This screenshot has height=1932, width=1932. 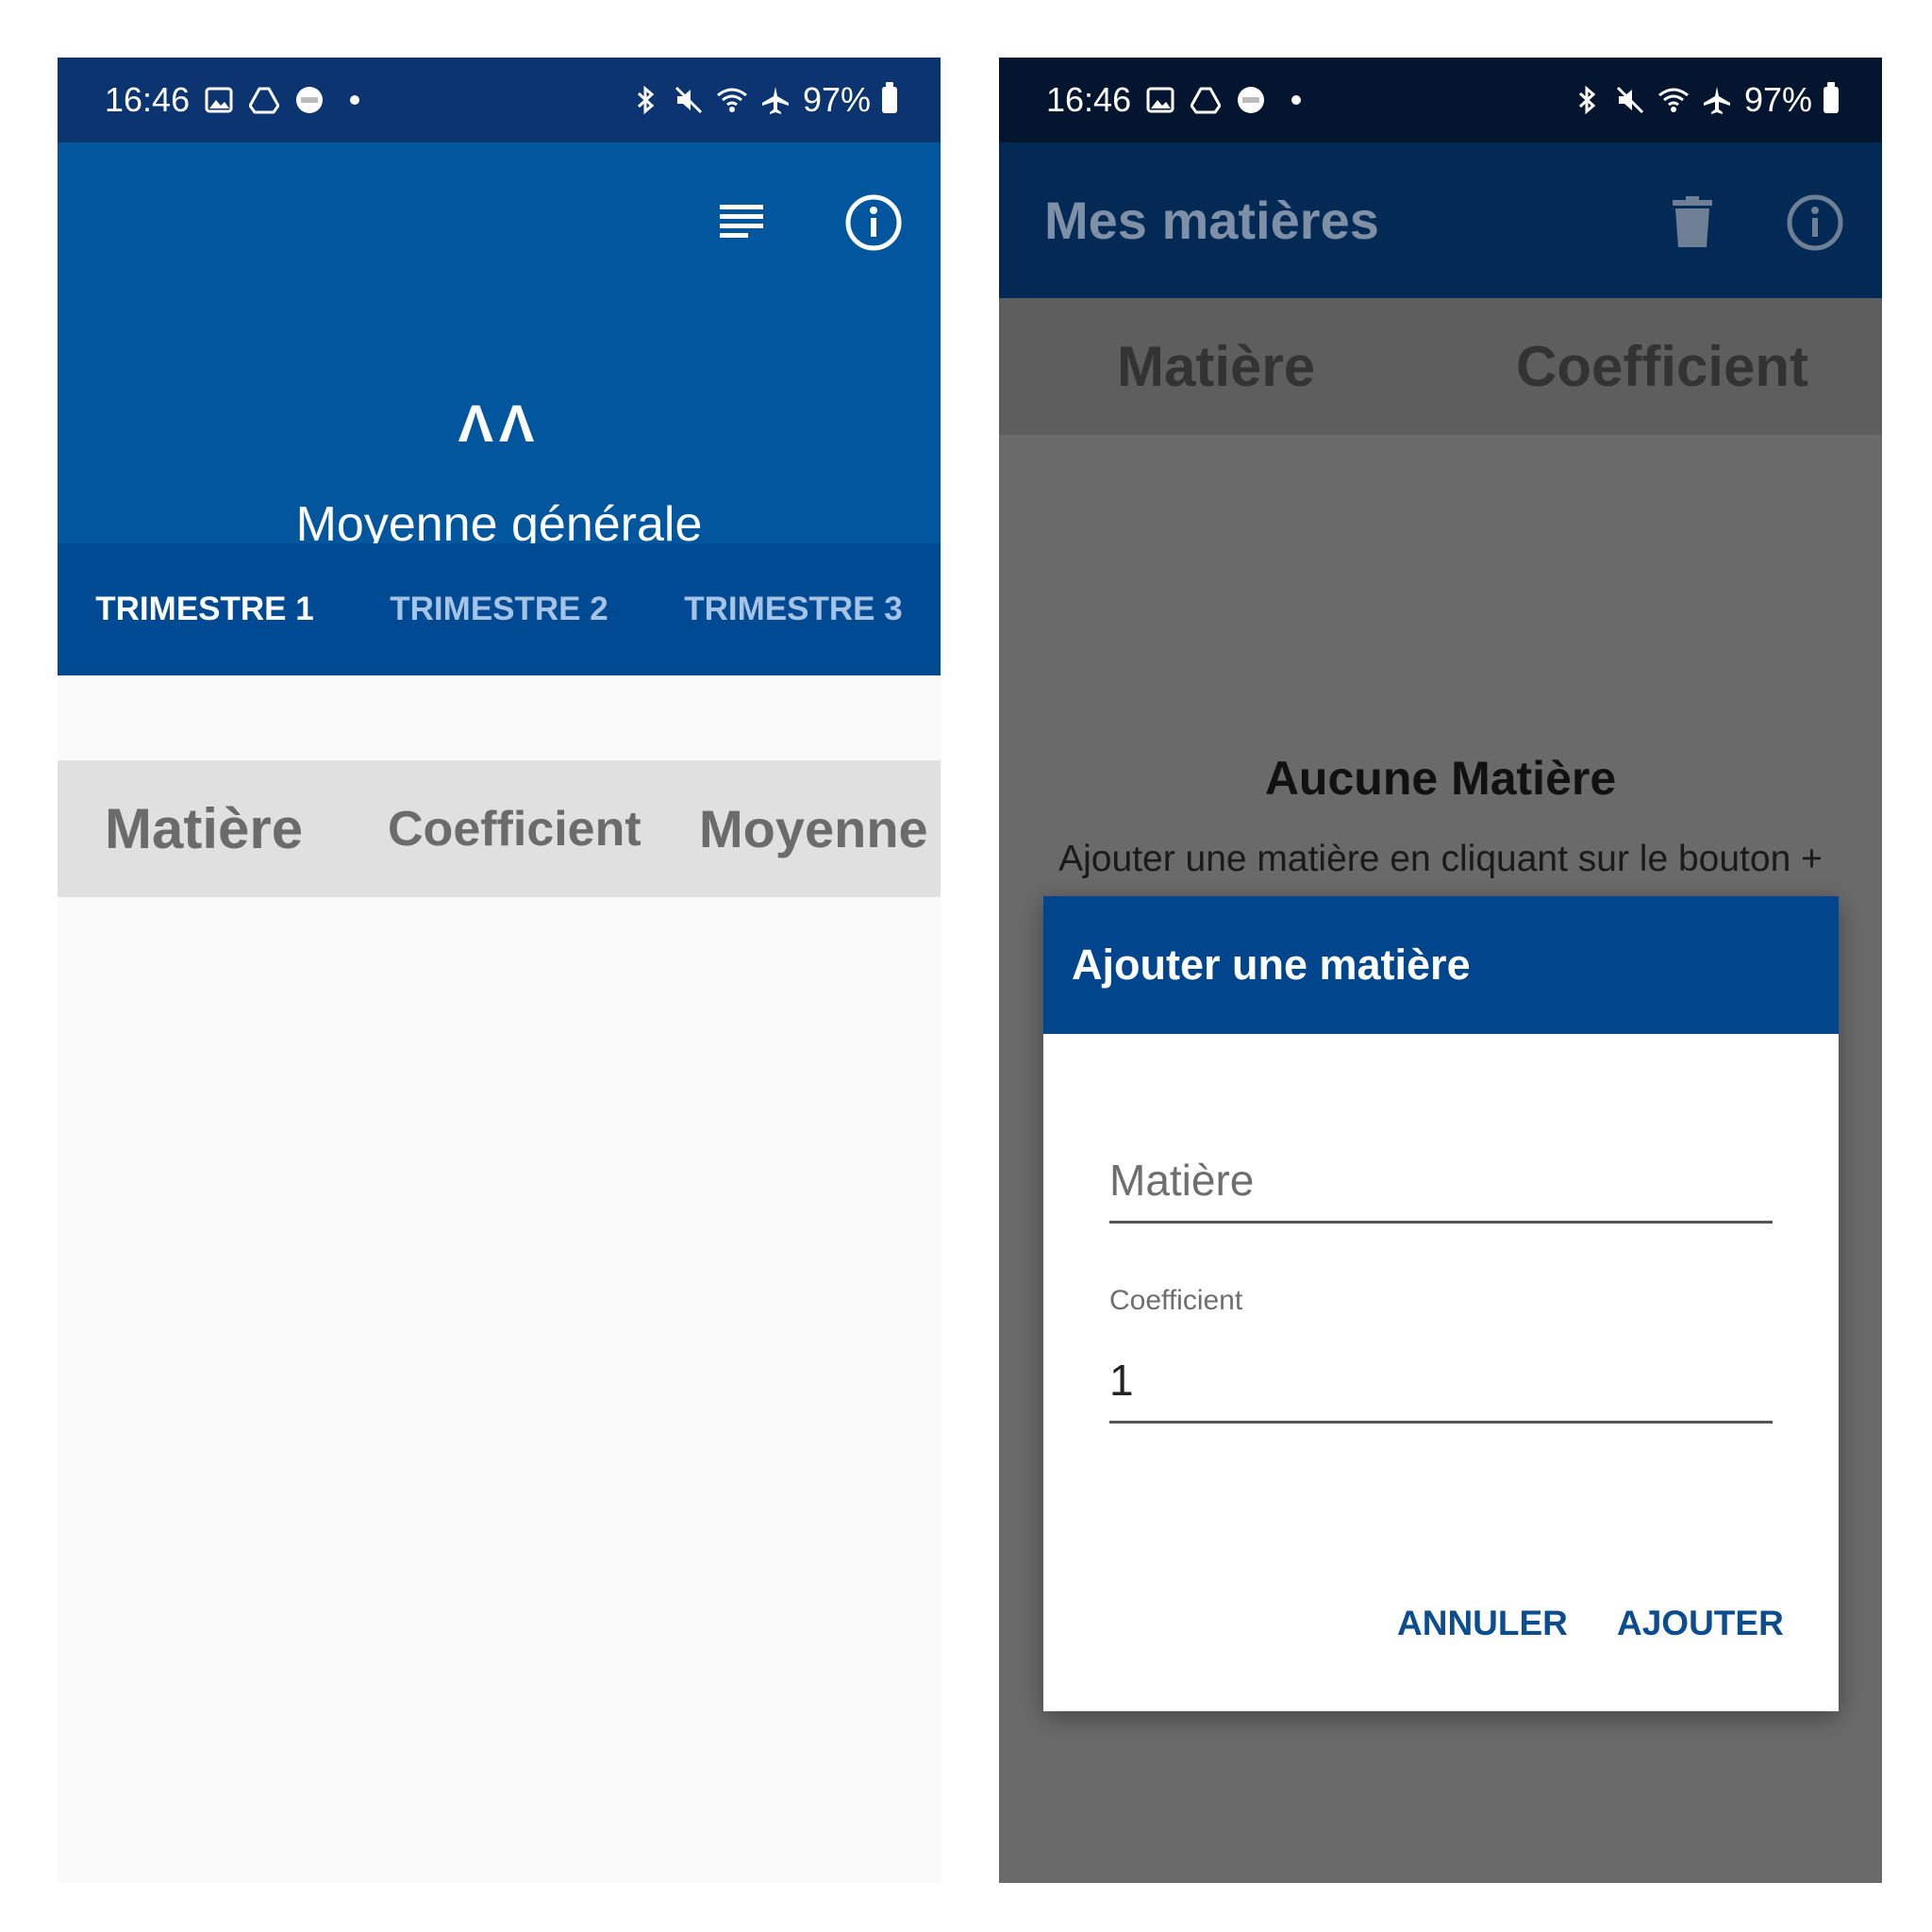 I want to click on column-header: Matière Coefficient, so click(x=1441, y=366).